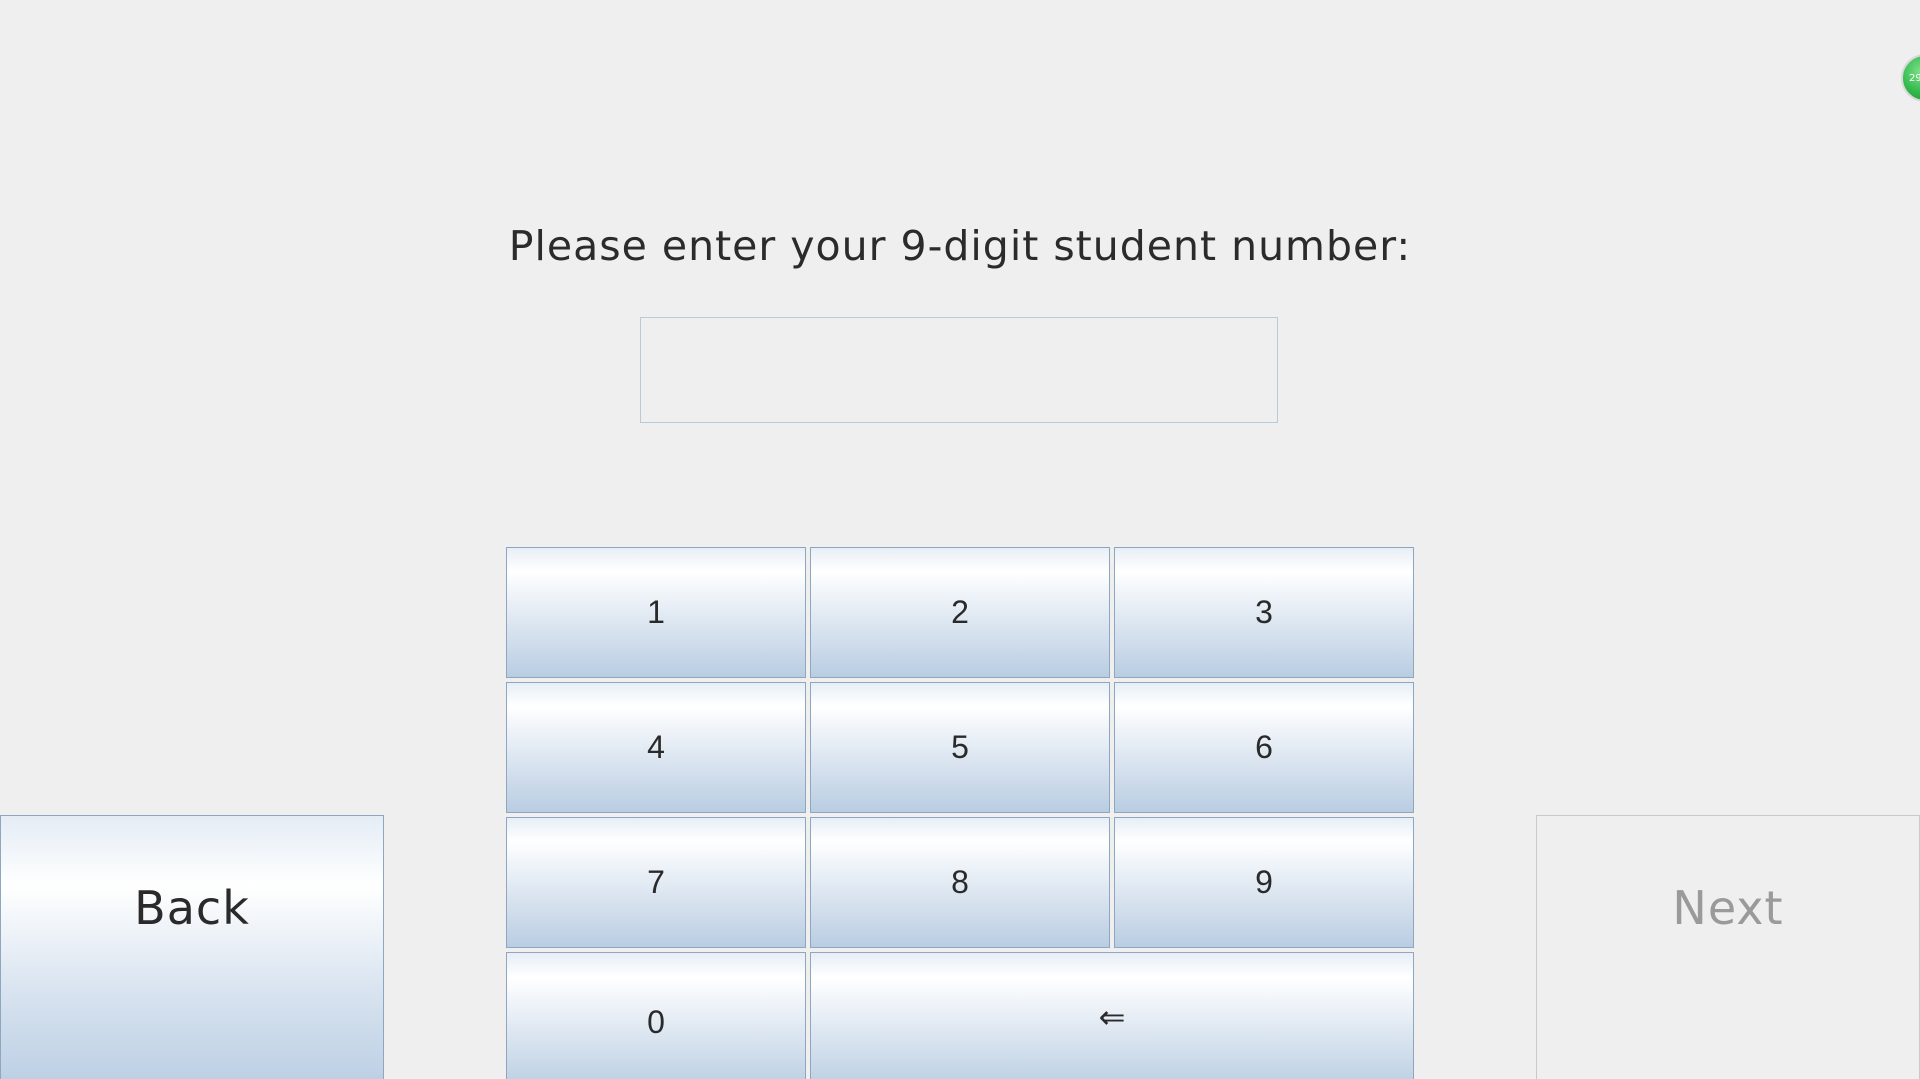 The image size is (1920, 1079). Describe the element at coordinates (1264, 612) in the screenshot. I see `keypad-3-button: 3` at that location.